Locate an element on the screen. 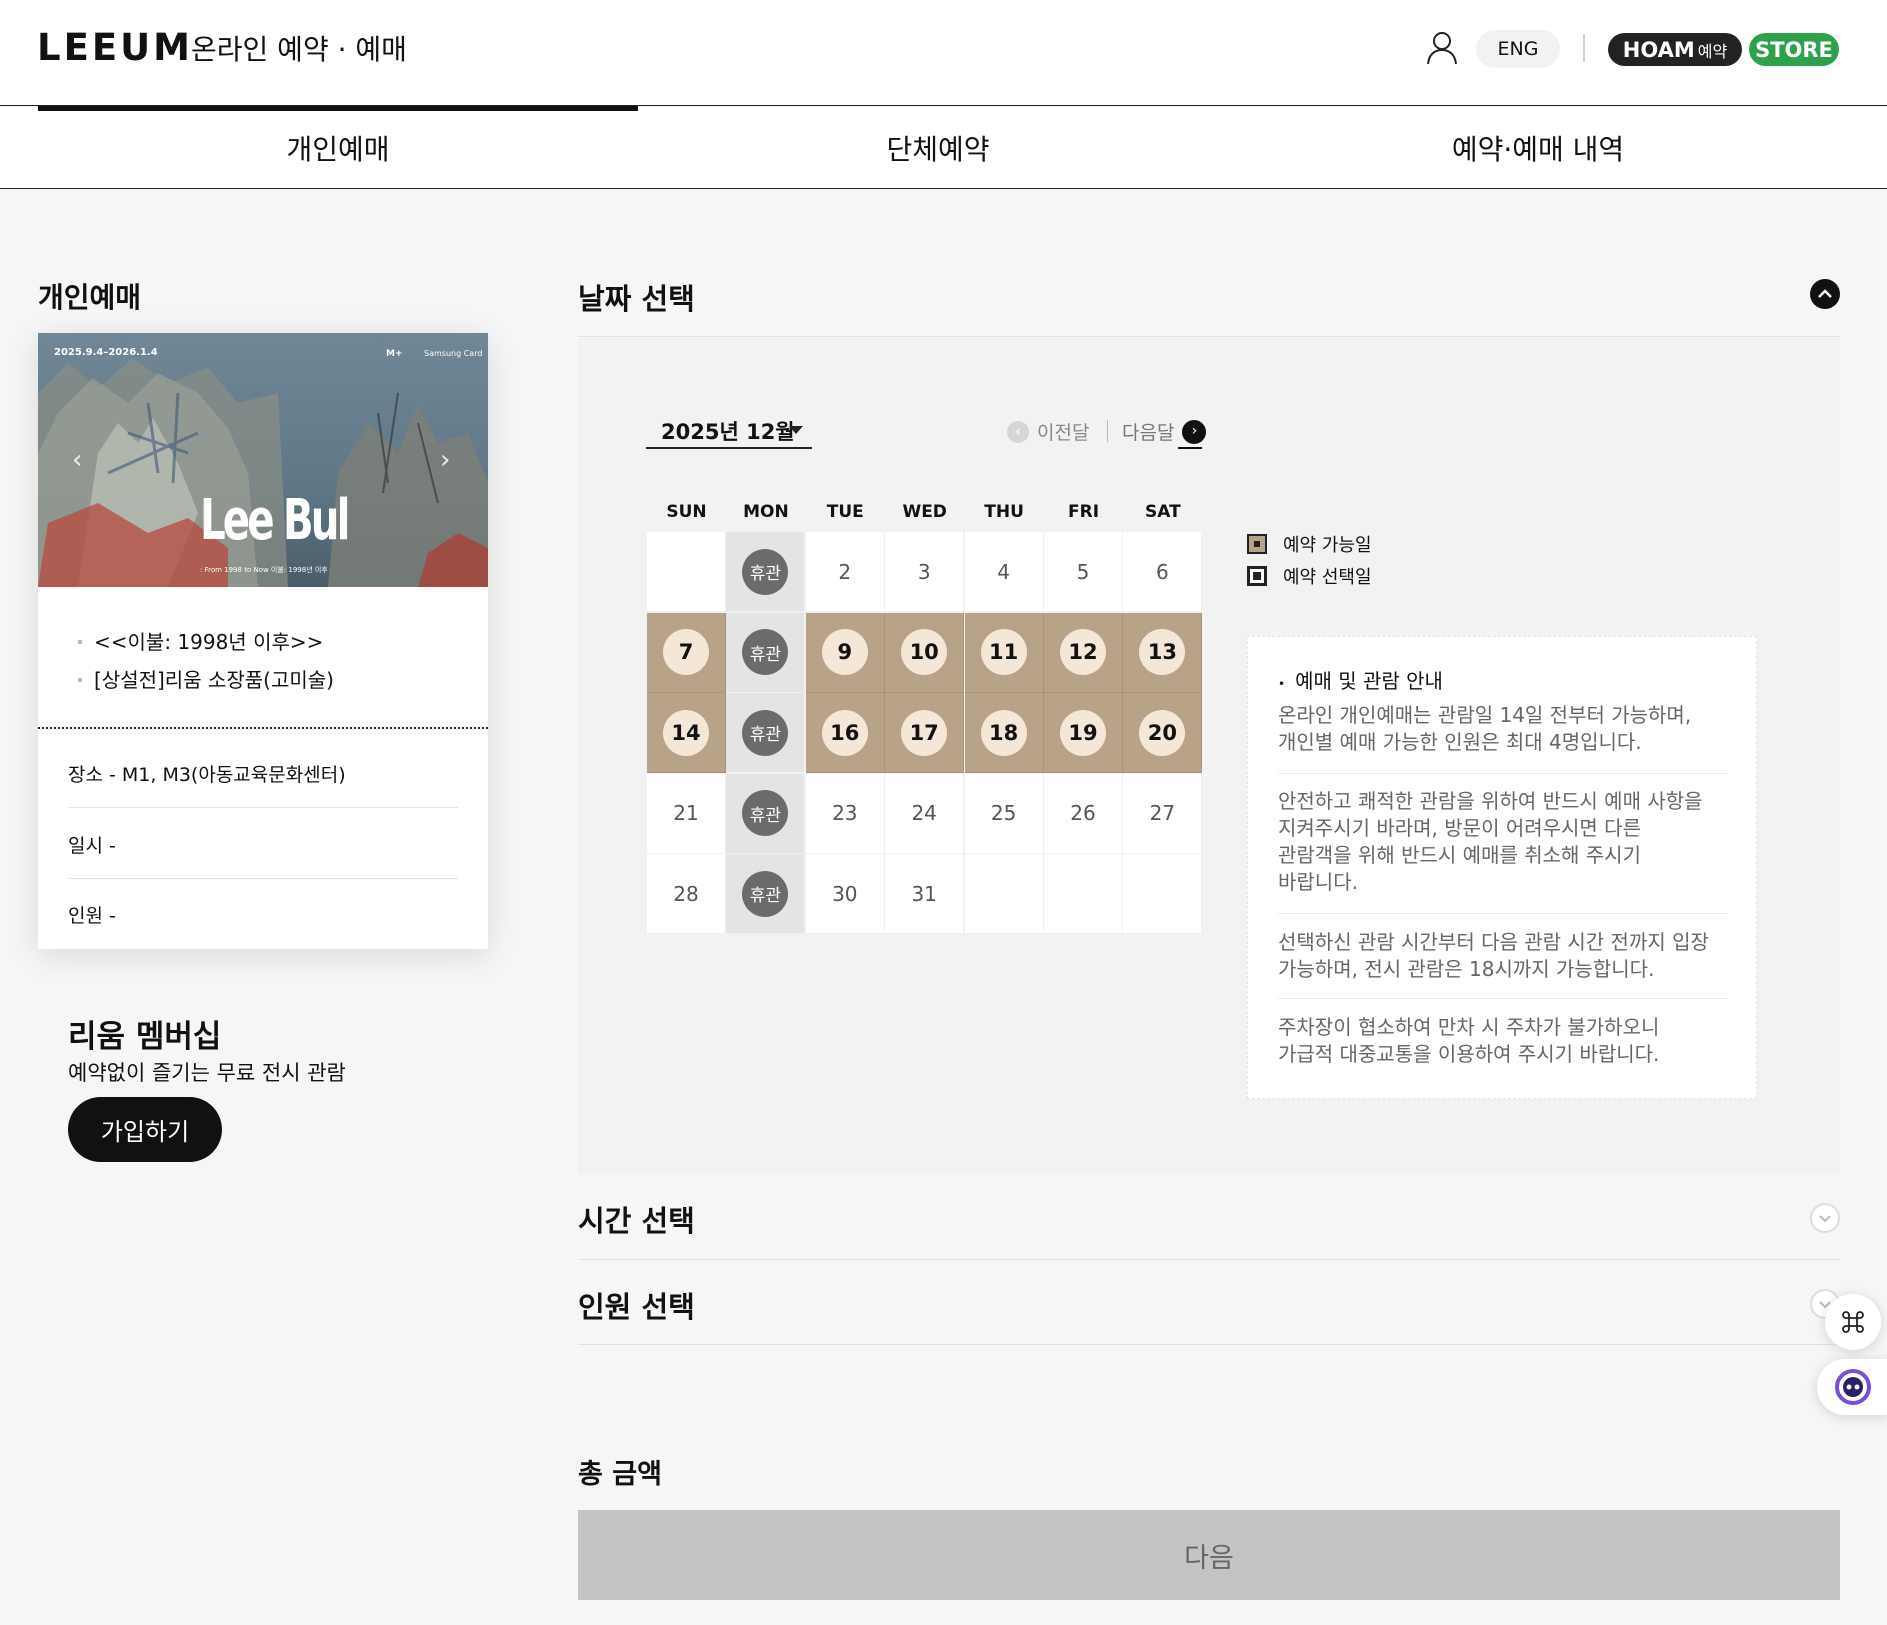 Image resolution: width=1887 pixels, height=1625 pixels. chevron-right-icon: › is located at coordinates (1194, 431).